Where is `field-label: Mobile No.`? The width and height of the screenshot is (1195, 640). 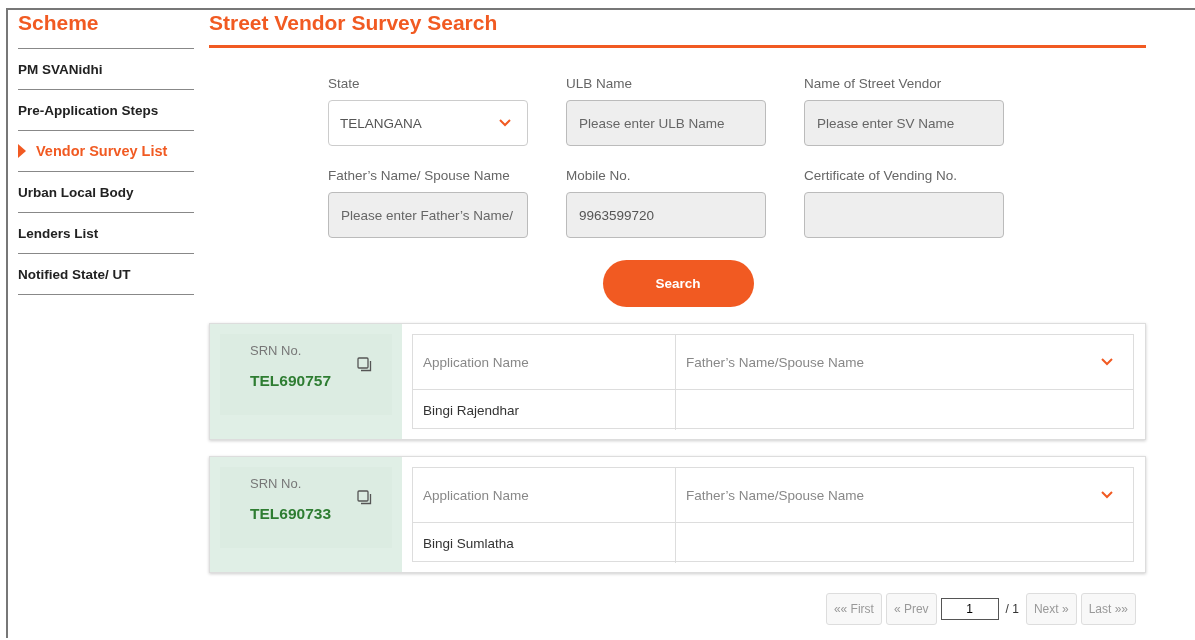
field-label: Mobile No. is located at coordinates (599, 175).